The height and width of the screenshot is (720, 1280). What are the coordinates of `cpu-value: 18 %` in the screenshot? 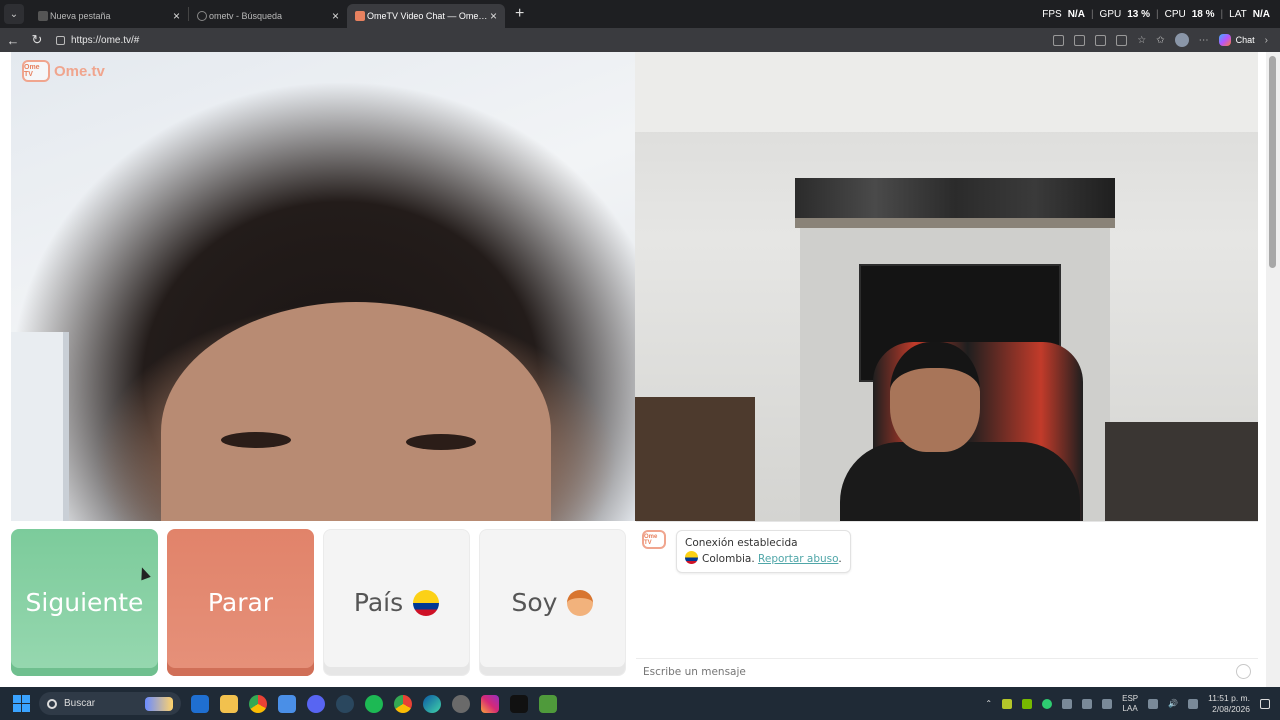 It's located at (1203, 14).